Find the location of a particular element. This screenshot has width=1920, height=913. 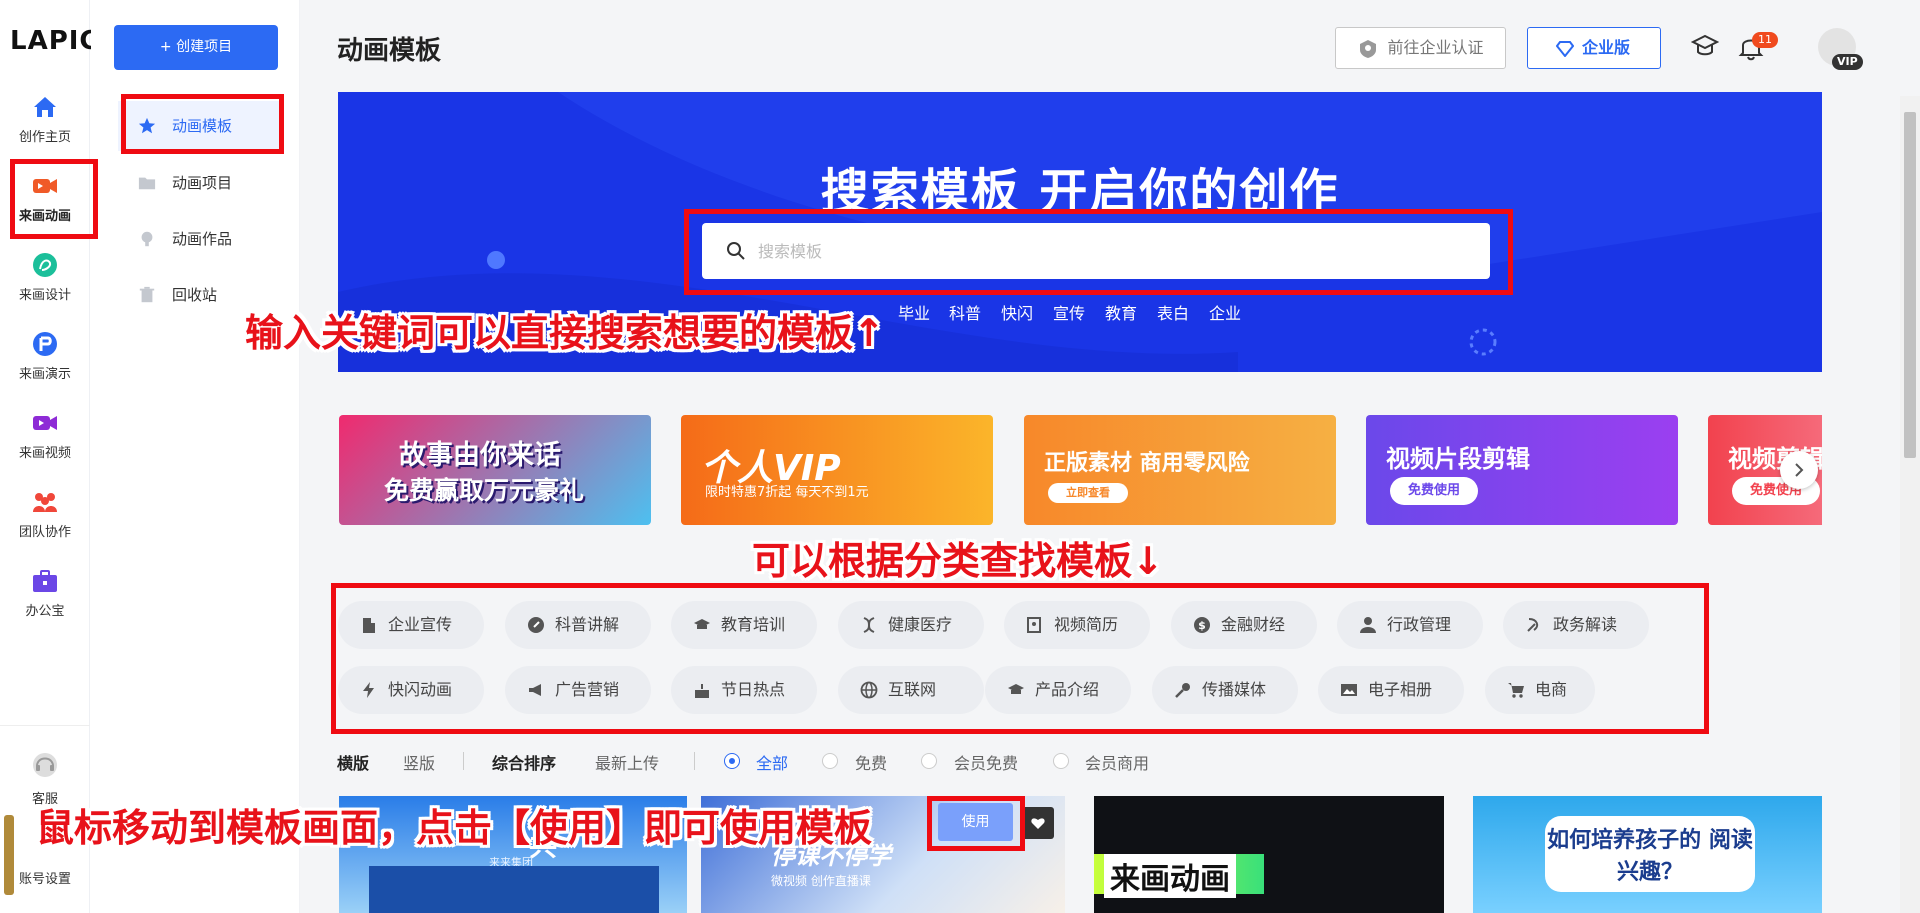

thumbnail-subtitle: 微视频 创作直播课 is located at coordinates (821, 881).